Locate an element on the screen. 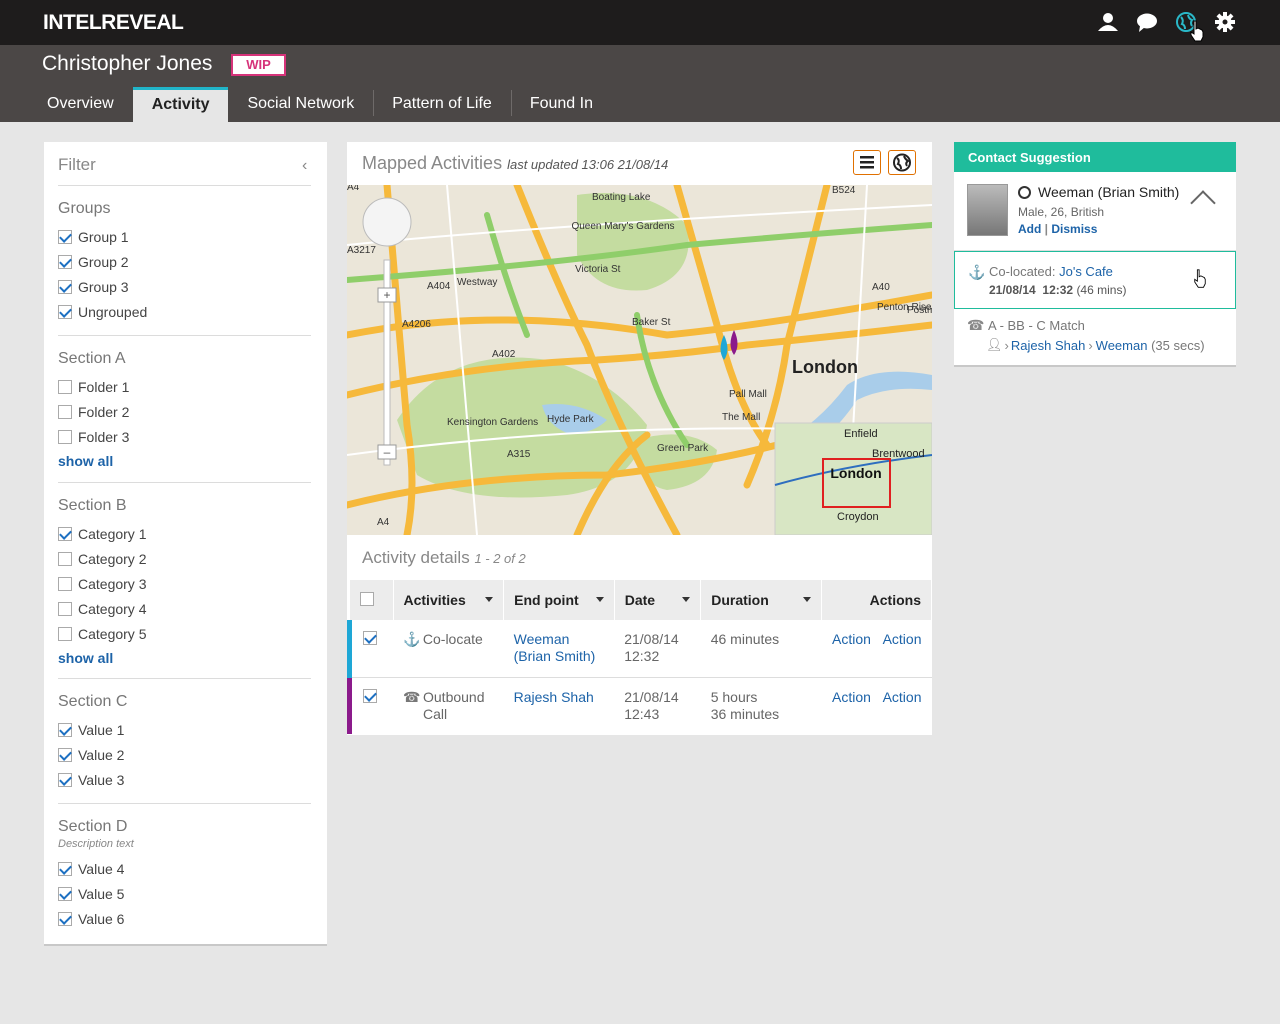 Image resolution: width=1280 pixels, height=1024 pixels. map-pan-control is located at coordinates (387, 222).